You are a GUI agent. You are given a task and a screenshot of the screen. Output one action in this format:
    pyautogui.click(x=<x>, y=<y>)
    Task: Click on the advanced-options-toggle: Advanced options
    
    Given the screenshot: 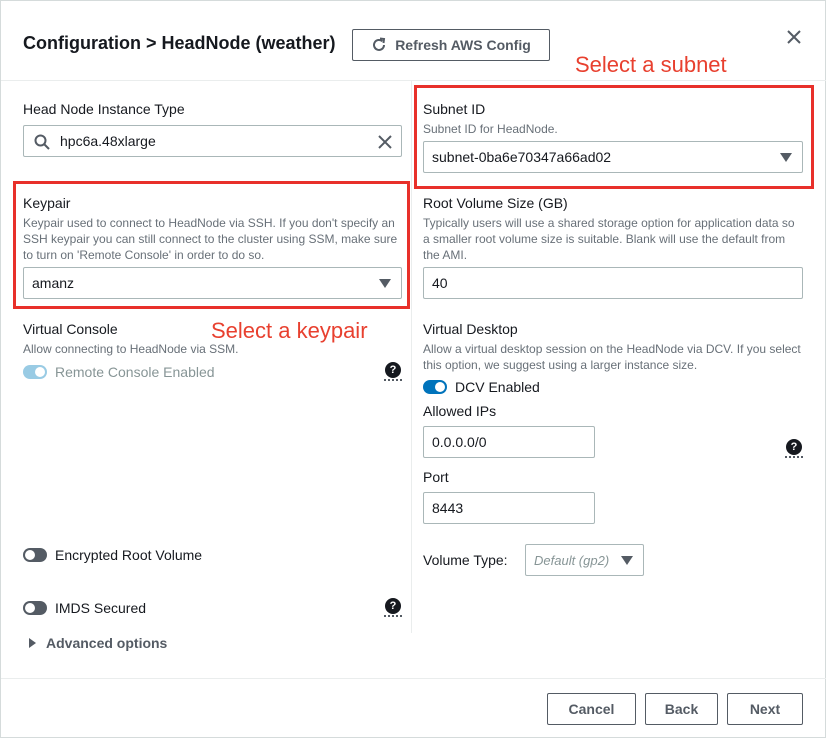 What is the action you would take?
    pyautogui.click(x=98, y=643)
    